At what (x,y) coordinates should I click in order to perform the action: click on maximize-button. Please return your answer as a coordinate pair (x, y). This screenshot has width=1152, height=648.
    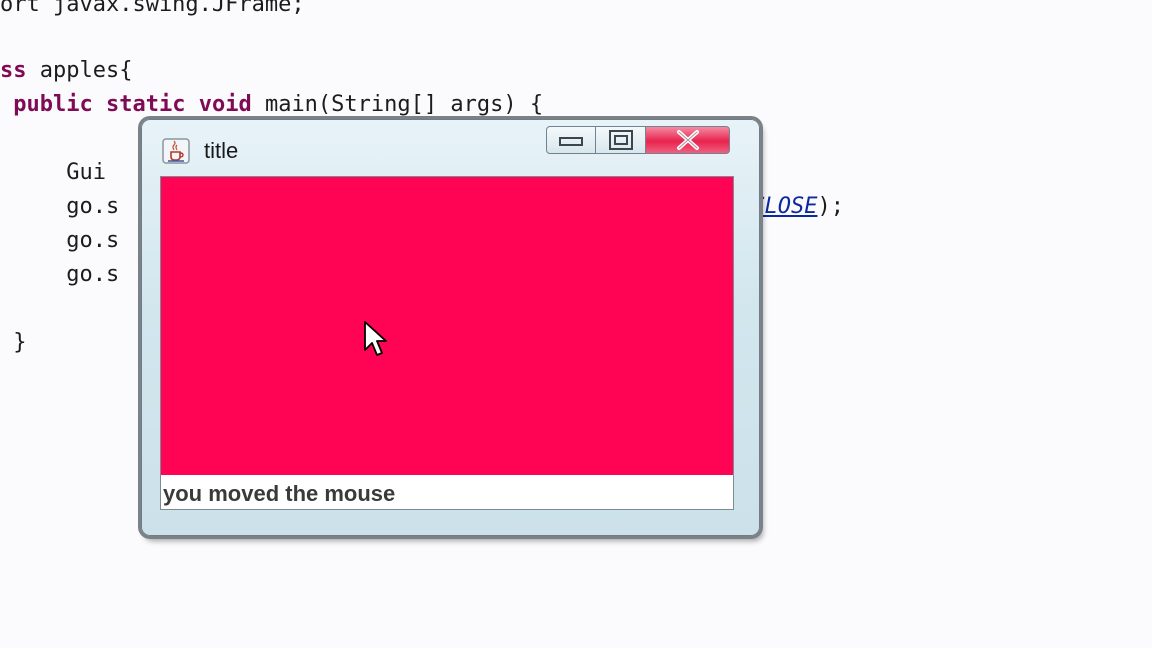
    Looking at the image, I should click on (621, 140).